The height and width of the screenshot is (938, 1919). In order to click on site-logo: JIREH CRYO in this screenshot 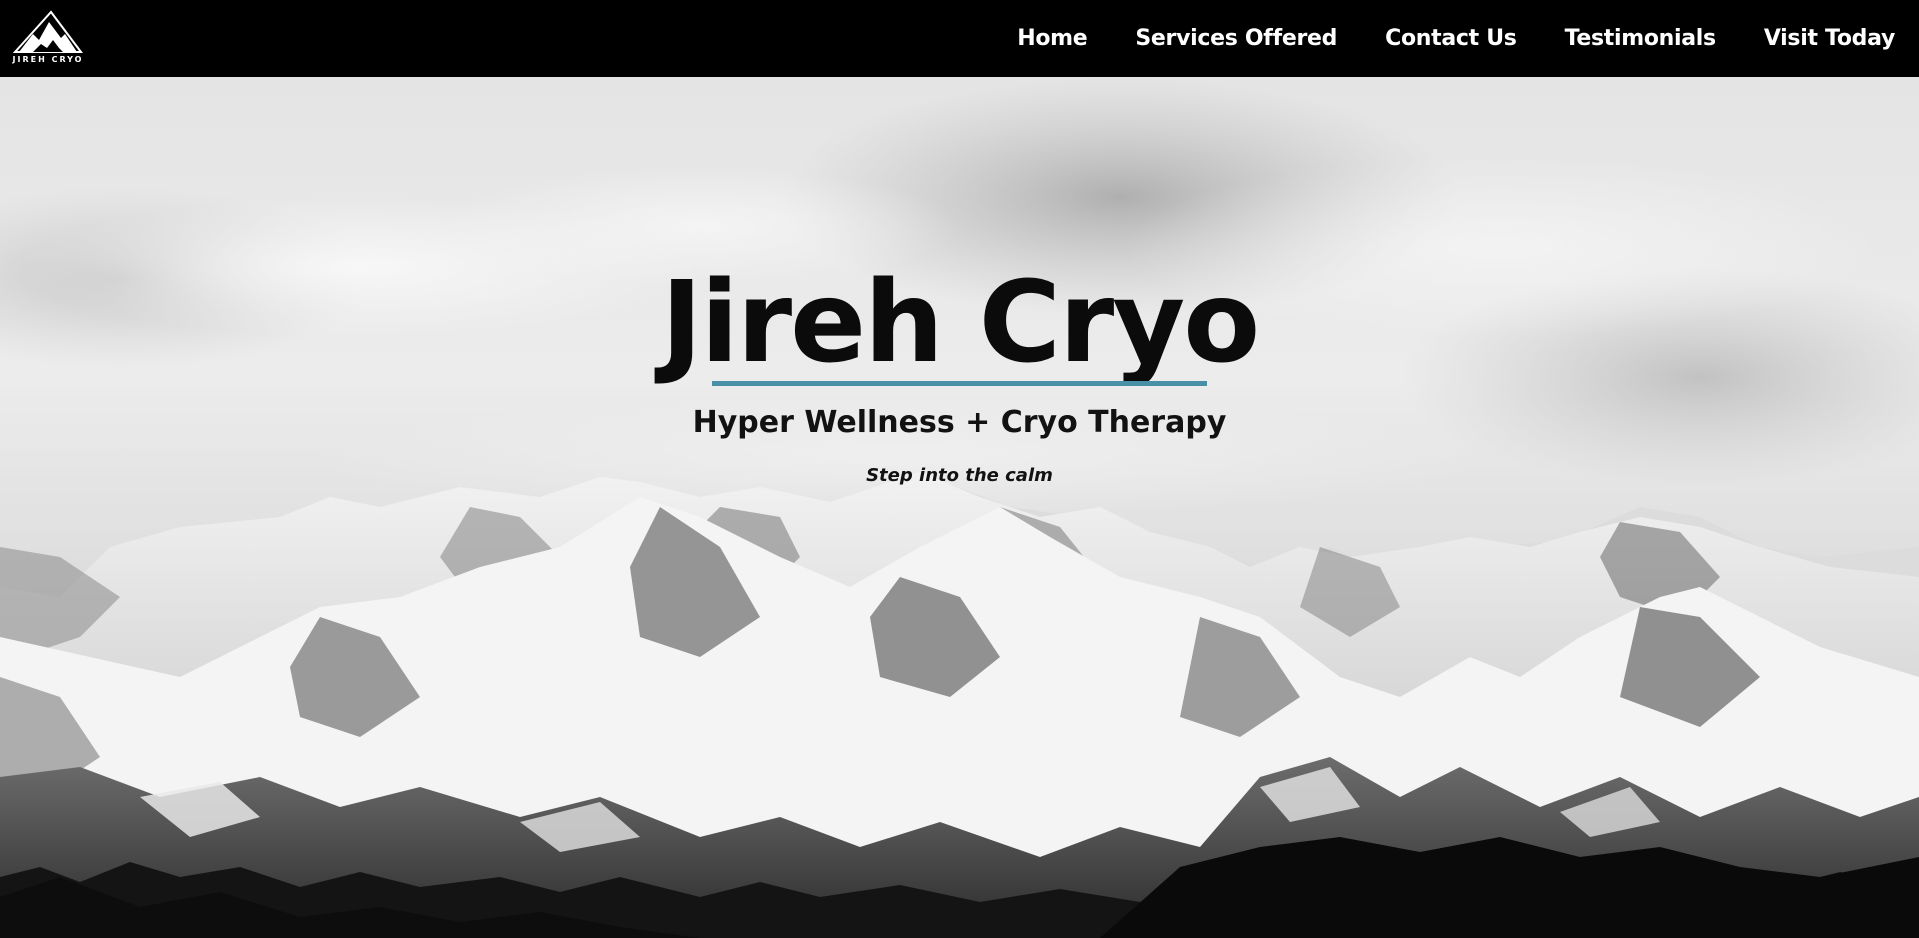, I will do `click(48, 38)`.